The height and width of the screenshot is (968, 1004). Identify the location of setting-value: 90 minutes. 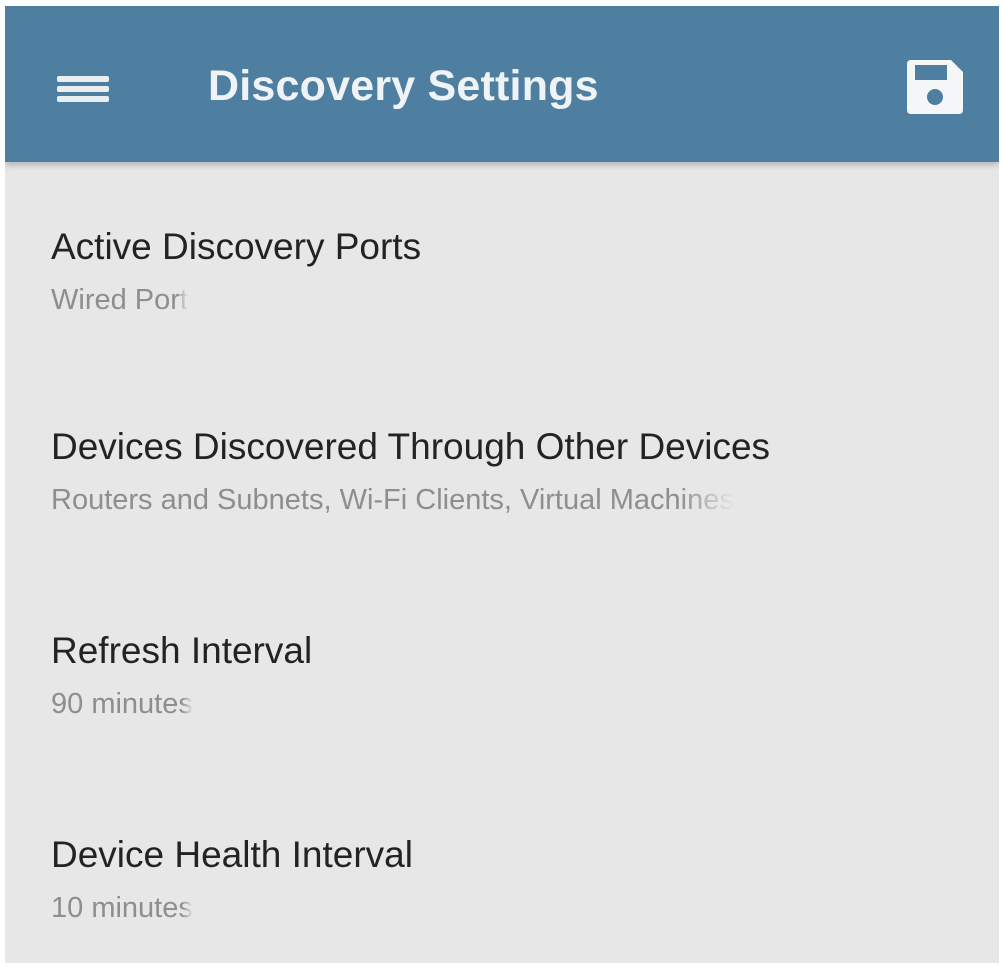
(122, 704).